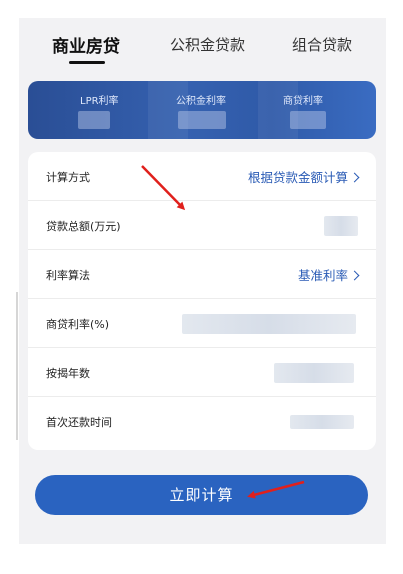 The height and width of the screenshot is (574, 403). What do you see at coordinates (202, 274) in the screenshot?
I see `rate-method-row: 利率算法 基准利率` at bounding box center [202, 274].